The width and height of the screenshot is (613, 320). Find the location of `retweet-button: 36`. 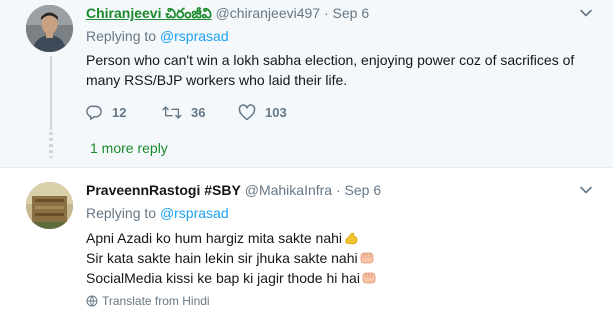

retweet-button: 36 is located at coordinates (200, 112).